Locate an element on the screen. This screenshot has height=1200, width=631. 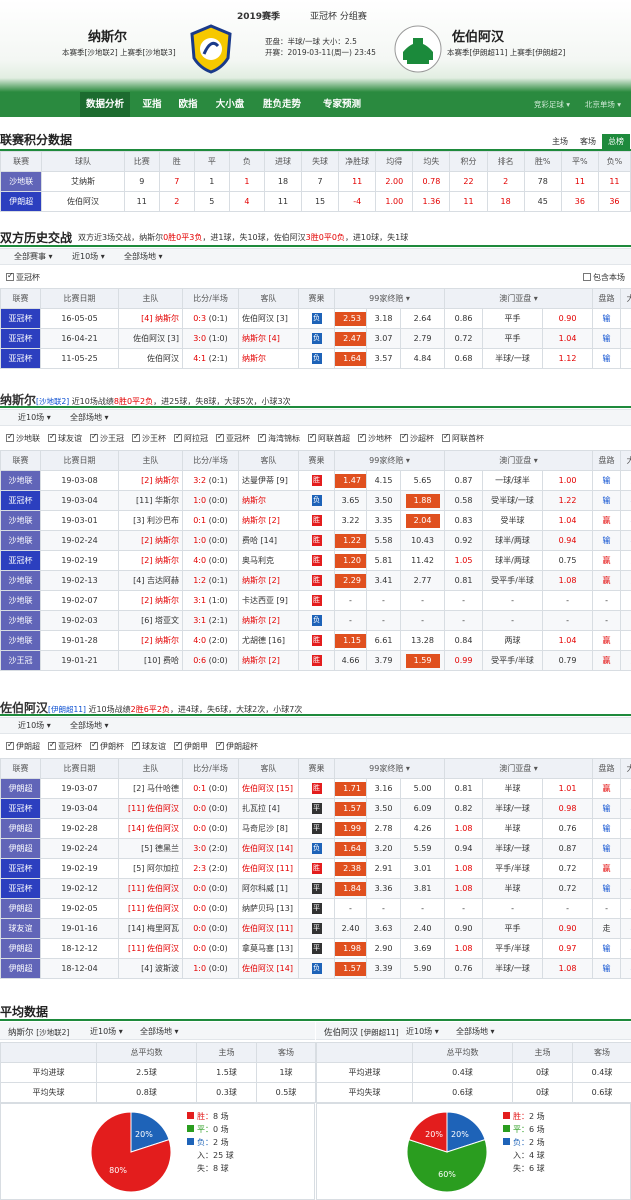
league-badge: 球友谊 is located at coordinates (20, 928).